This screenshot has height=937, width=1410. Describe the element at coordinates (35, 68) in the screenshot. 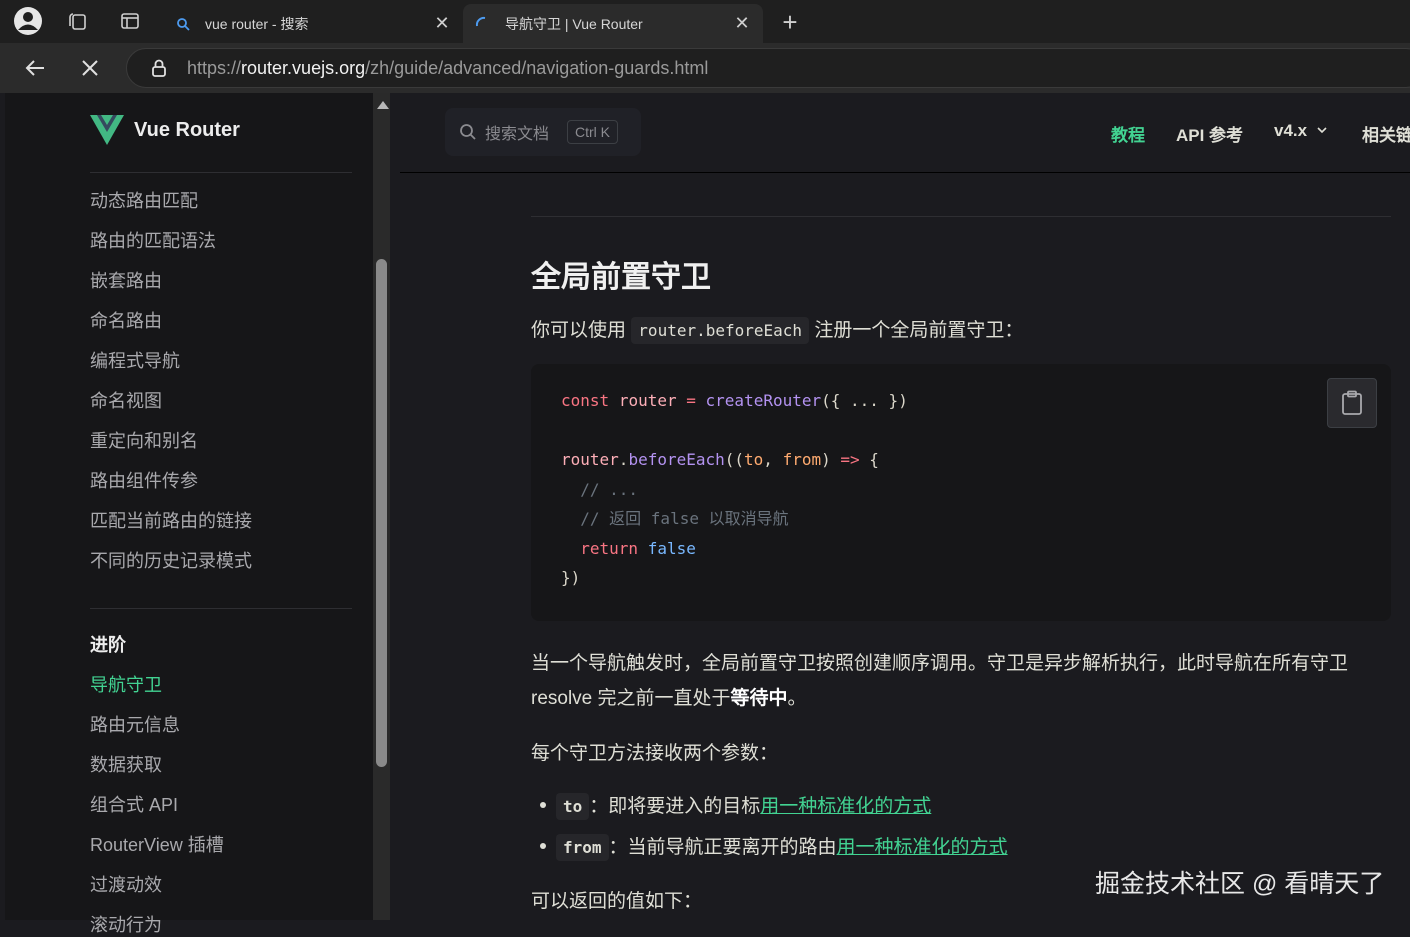

I see `back-arrow-icon` at that location.